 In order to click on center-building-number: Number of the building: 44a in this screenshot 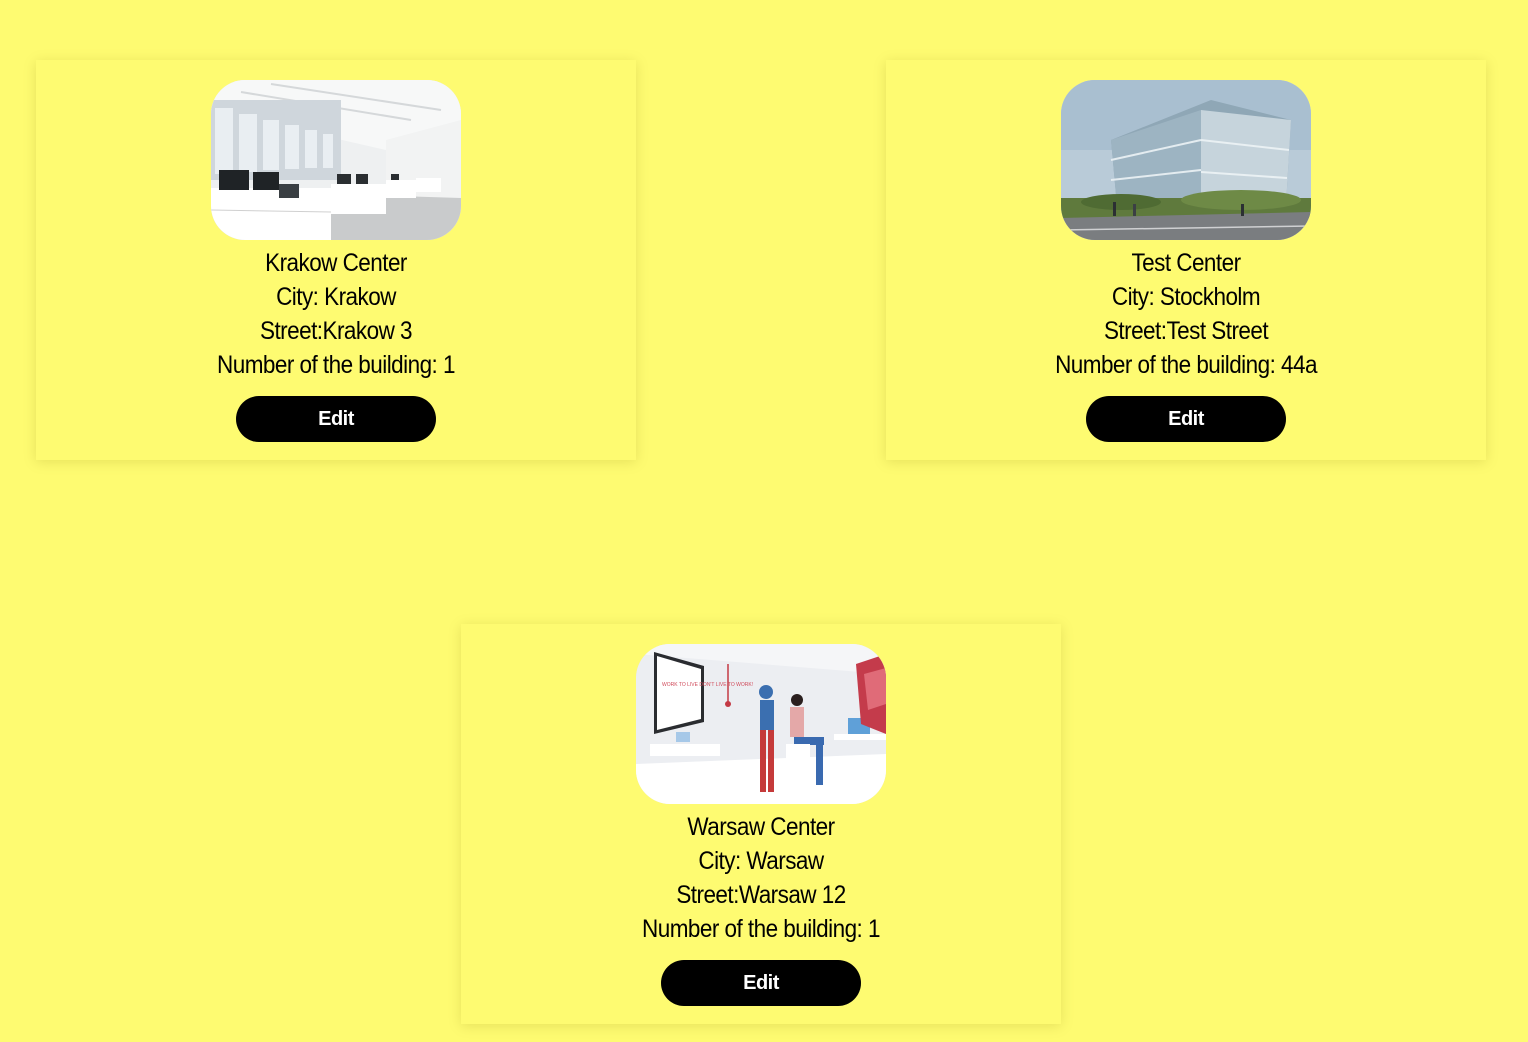, I will do `click(1186, 365)`.